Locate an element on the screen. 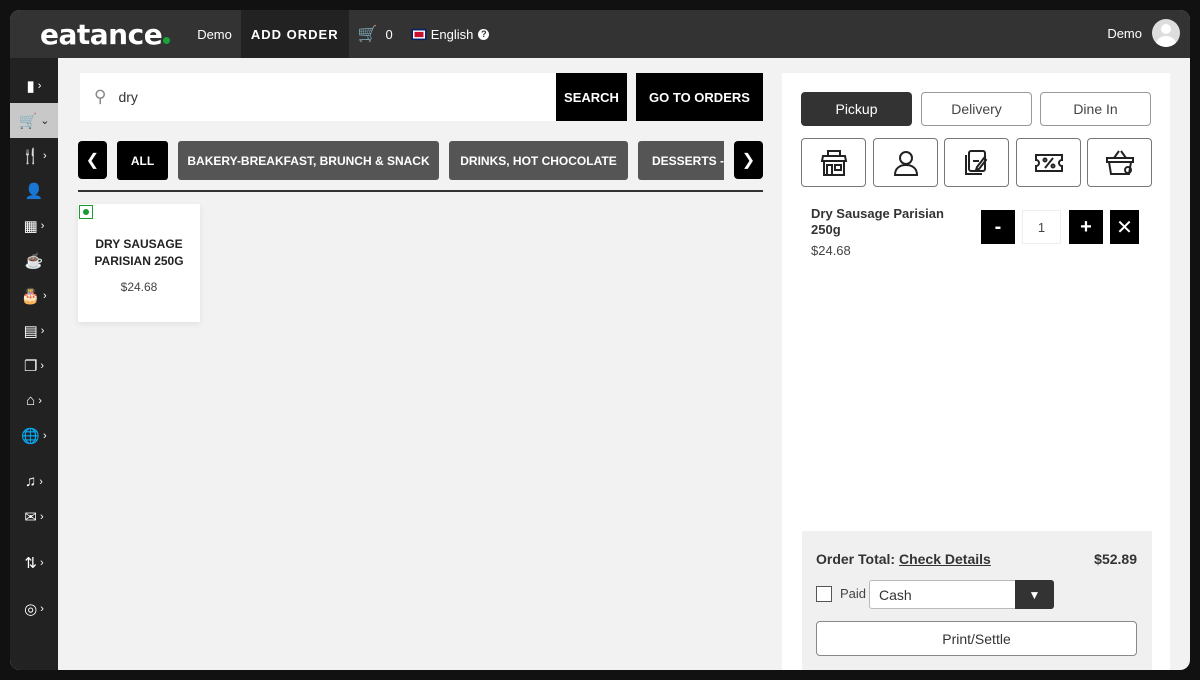 This screenshot has height=680, width=1200. sidebar-item-user: 👤 is located at coordinates (34, 190).